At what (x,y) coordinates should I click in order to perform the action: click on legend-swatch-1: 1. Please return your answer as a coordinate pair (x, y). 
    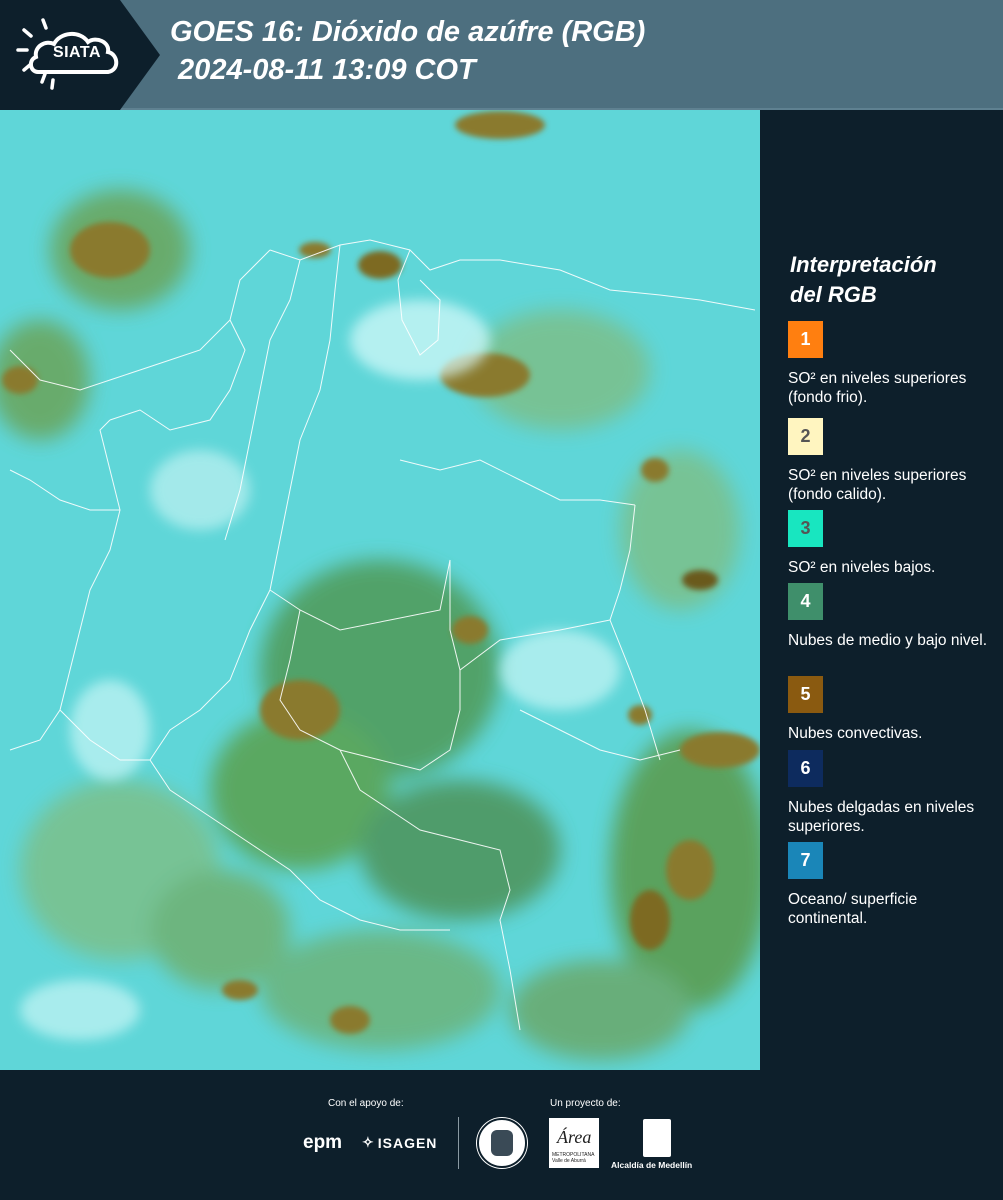
    Looking at the image, I should click on (805, 339).